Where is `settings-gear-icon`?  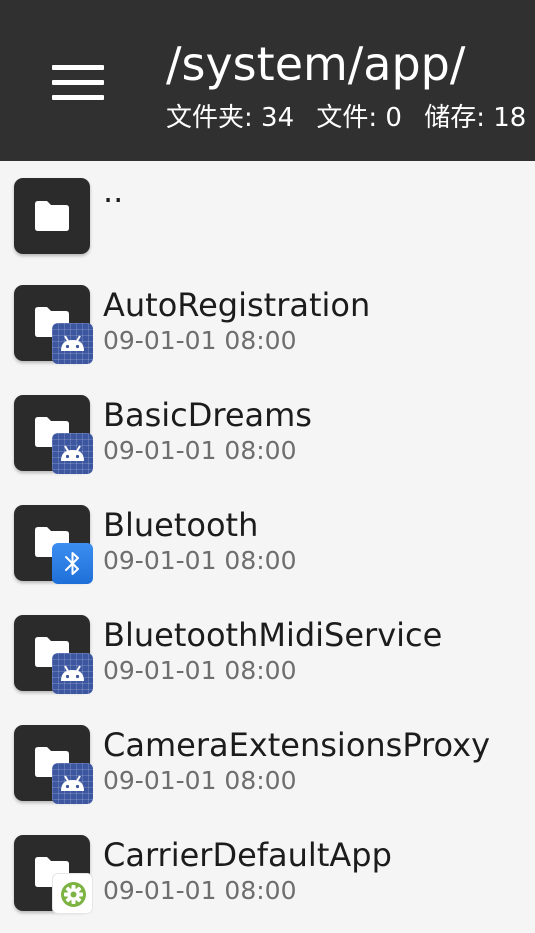
settings-gear-icon is located at coordinates (72, 893).